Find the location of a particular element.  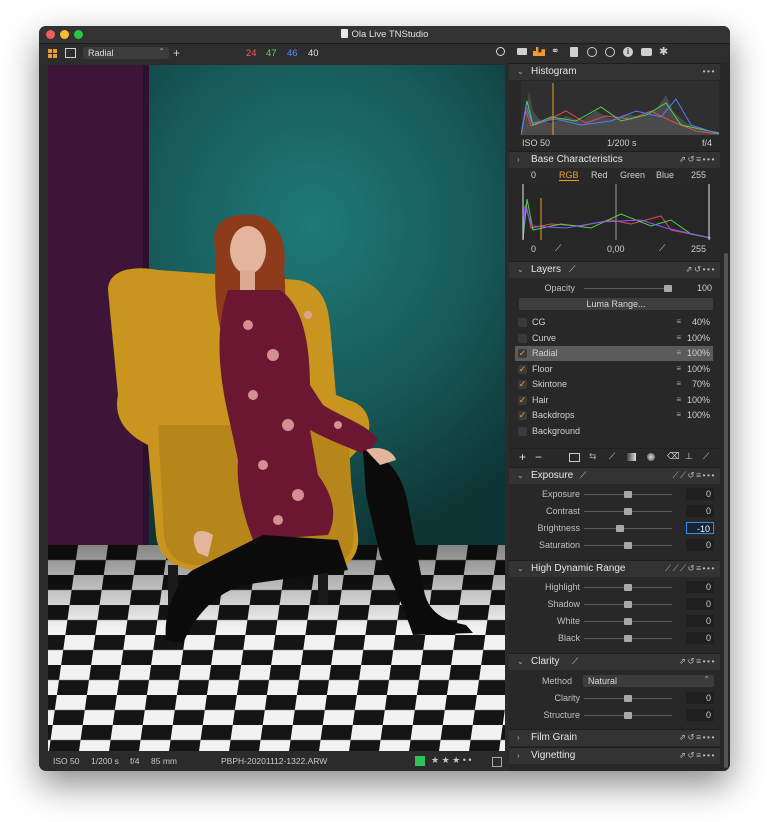

hdr-header: ⌄ High Dynamic Range ⟋⟋⟋↺≡••• is located at coordinates (614, 568).